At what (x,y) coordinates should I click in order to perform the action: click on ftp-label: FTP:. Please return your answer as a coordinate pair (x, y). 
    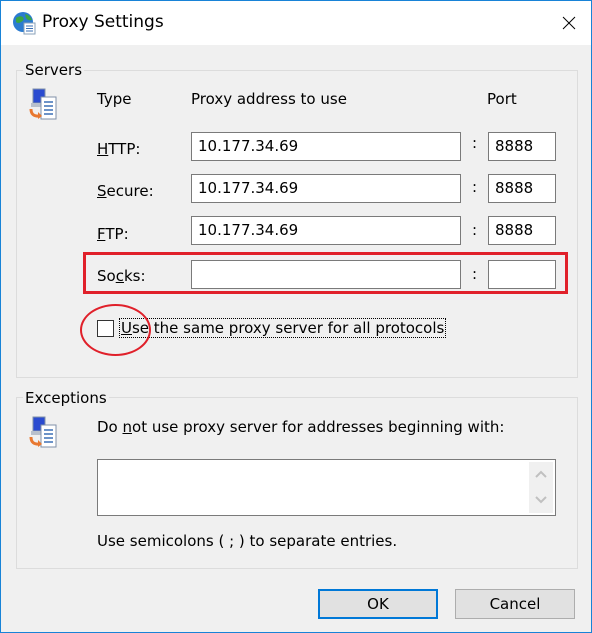
    Looking at the image, I should click on (113, 234).